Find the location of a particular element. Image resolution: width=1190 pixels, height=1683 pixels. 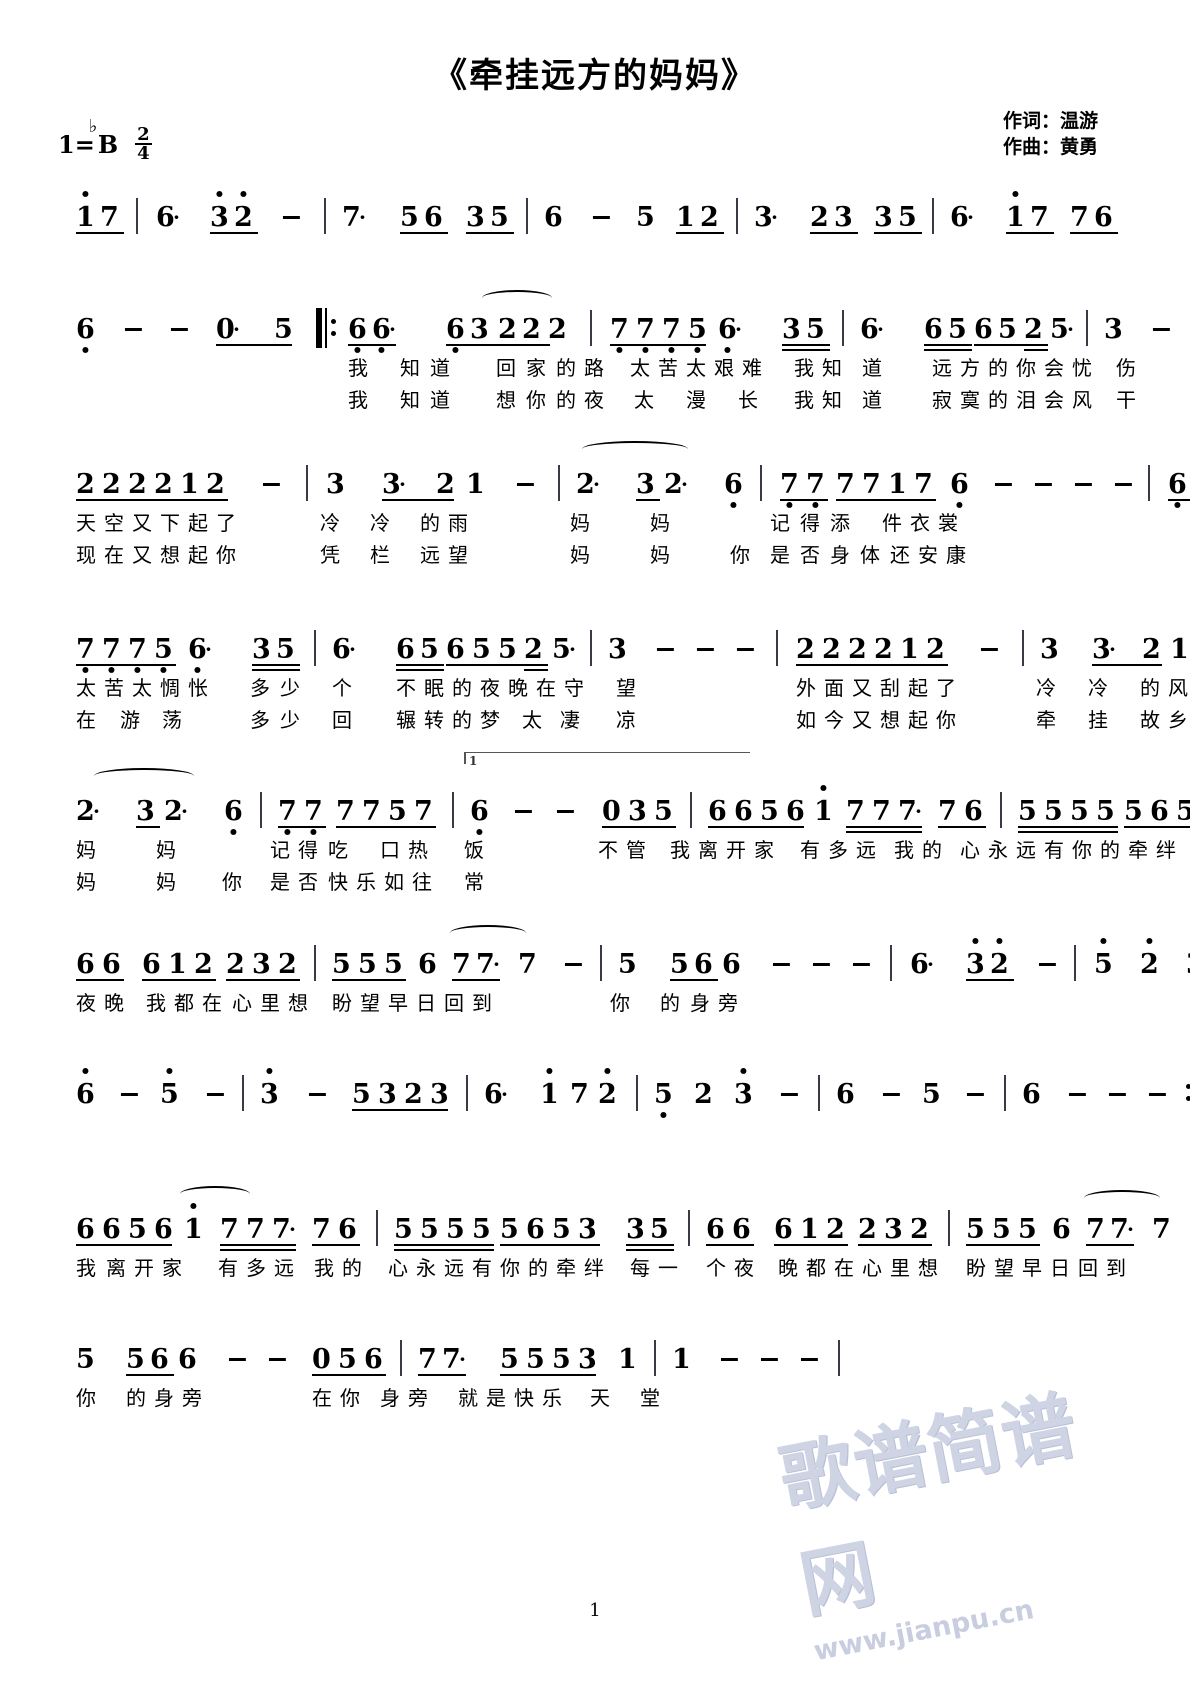

lyric-syllable: 家 is located at coordinates (536, 368).